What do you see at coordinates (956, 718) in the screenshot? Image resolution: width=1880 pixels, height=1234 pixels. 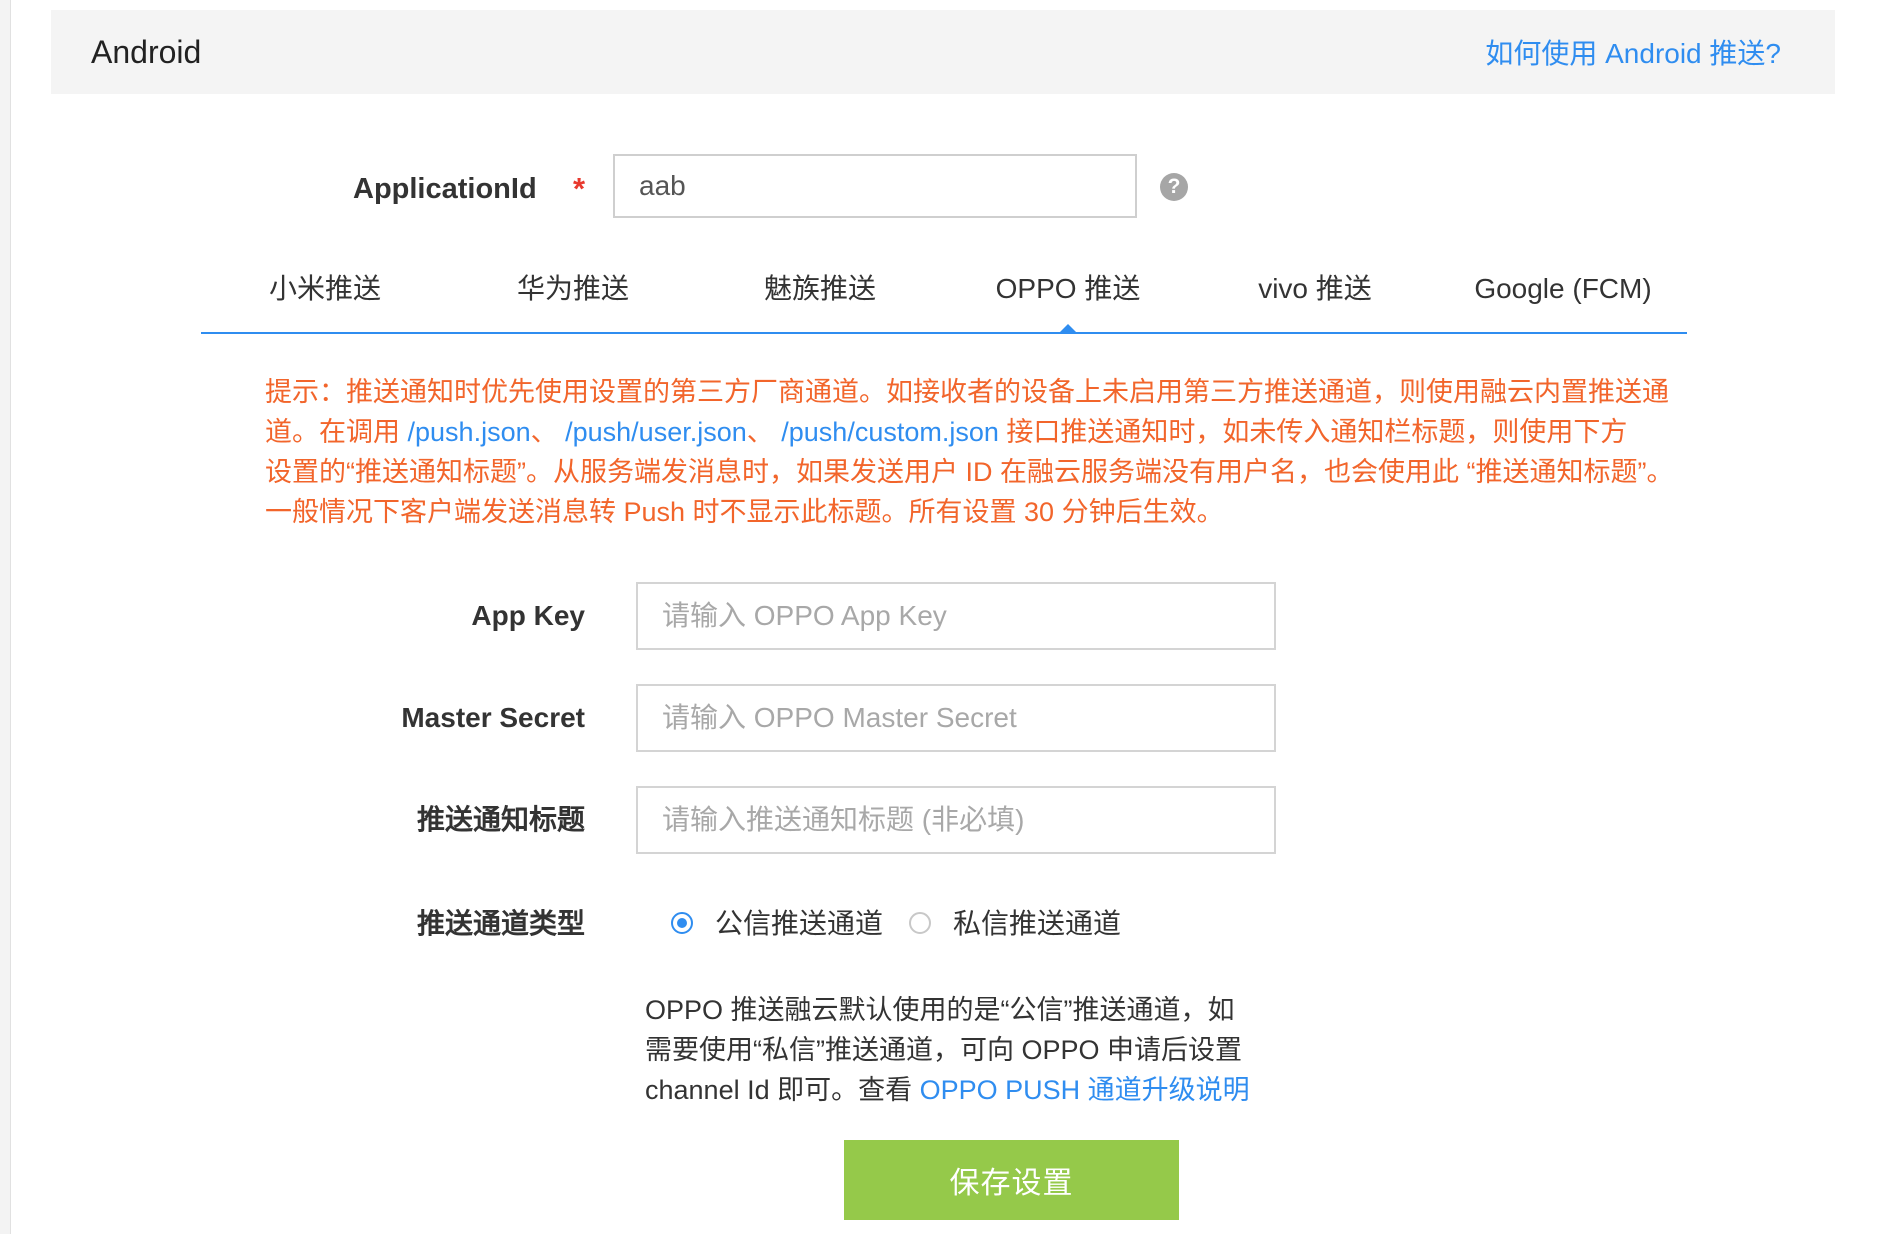 I see `master-secret-input` at bounding box center [956, 718].